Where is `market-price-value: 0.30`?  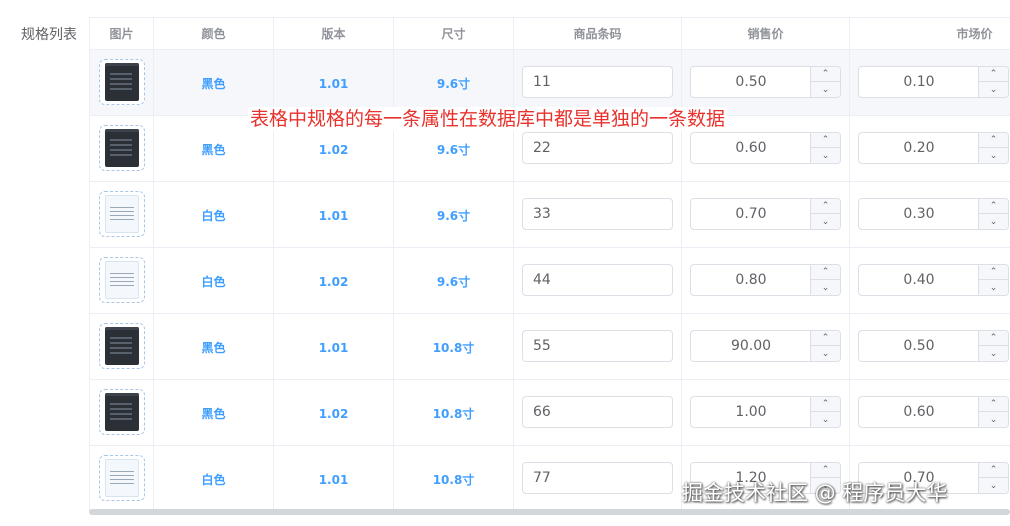
market-price-value: 0.30 is located at coordinates (919, 214).